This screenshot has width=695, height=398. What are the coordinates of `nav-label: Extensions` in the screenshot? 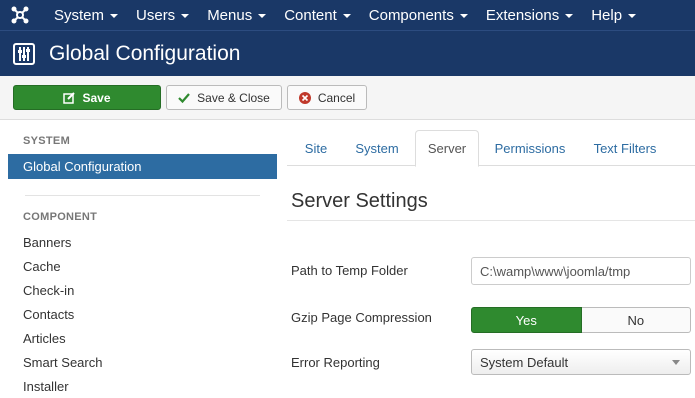 It's located at (522, 15).